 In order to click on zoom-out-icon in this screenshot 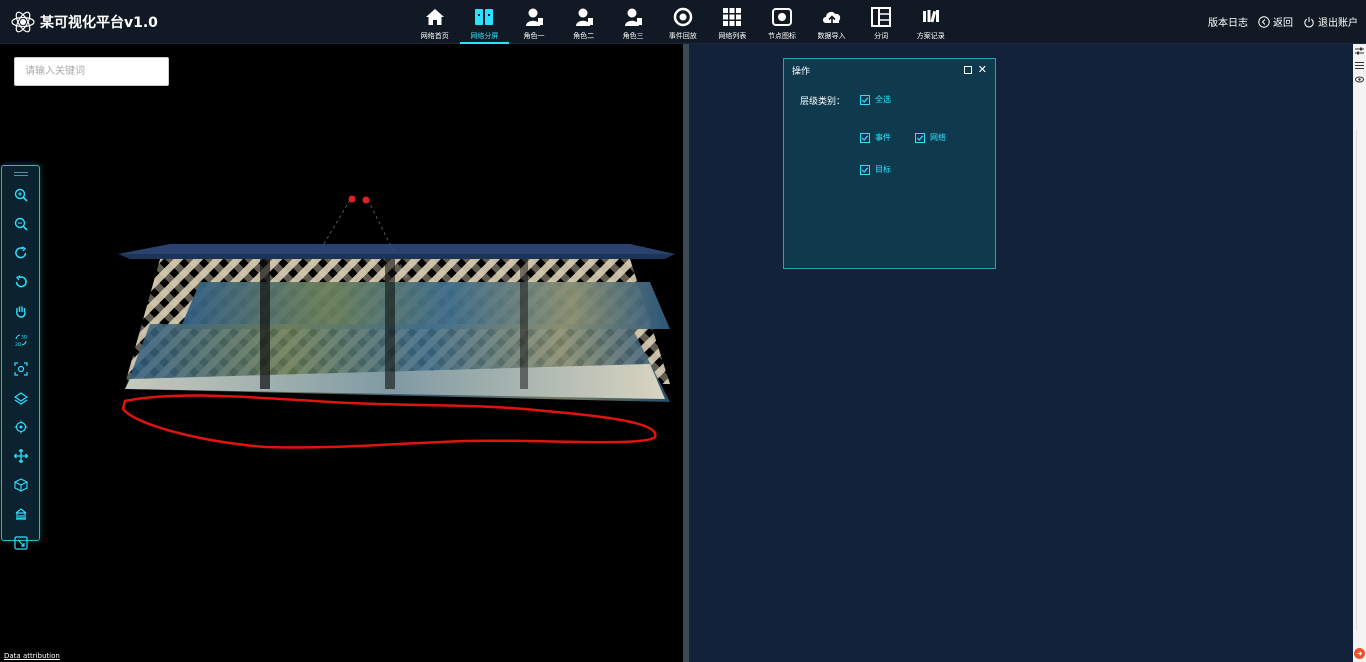, I will do `click(21, 224)`.